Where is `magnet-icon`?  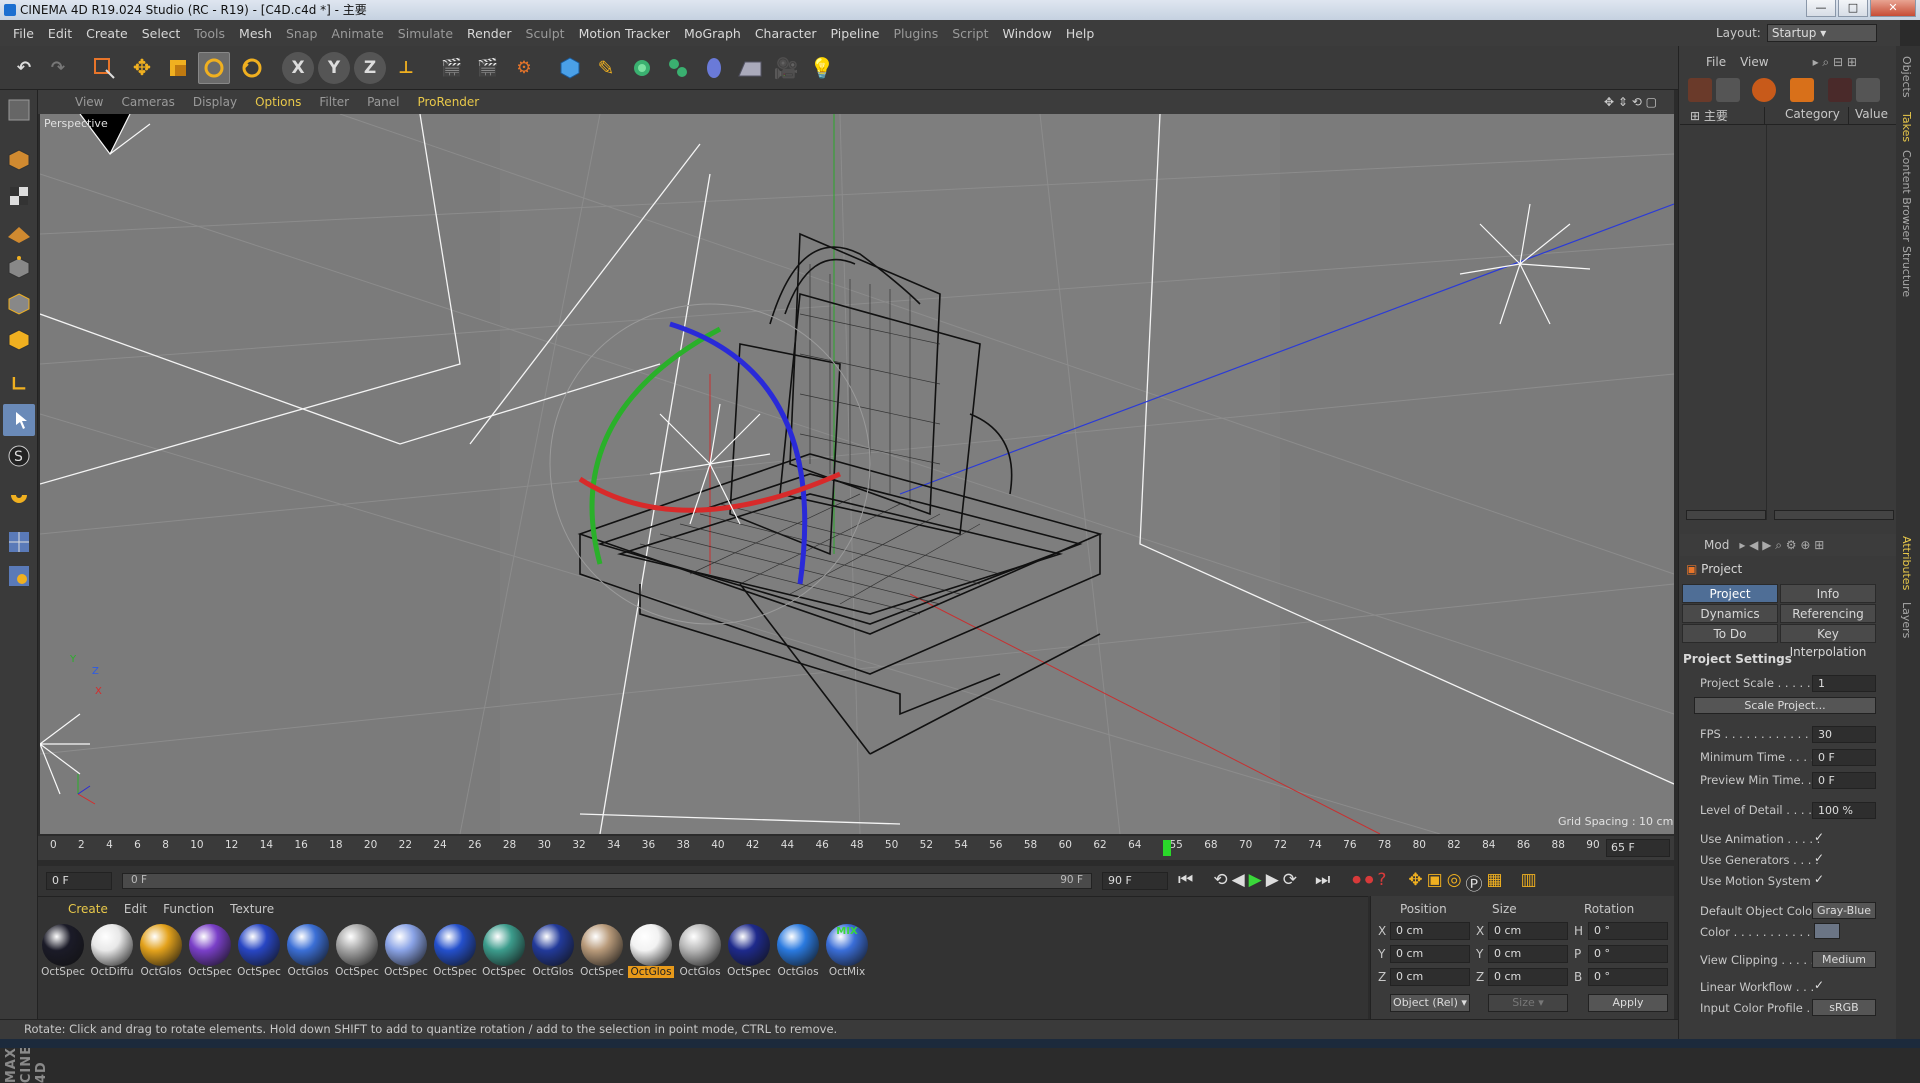 magnet-icon is located at coordinates (19, 500).